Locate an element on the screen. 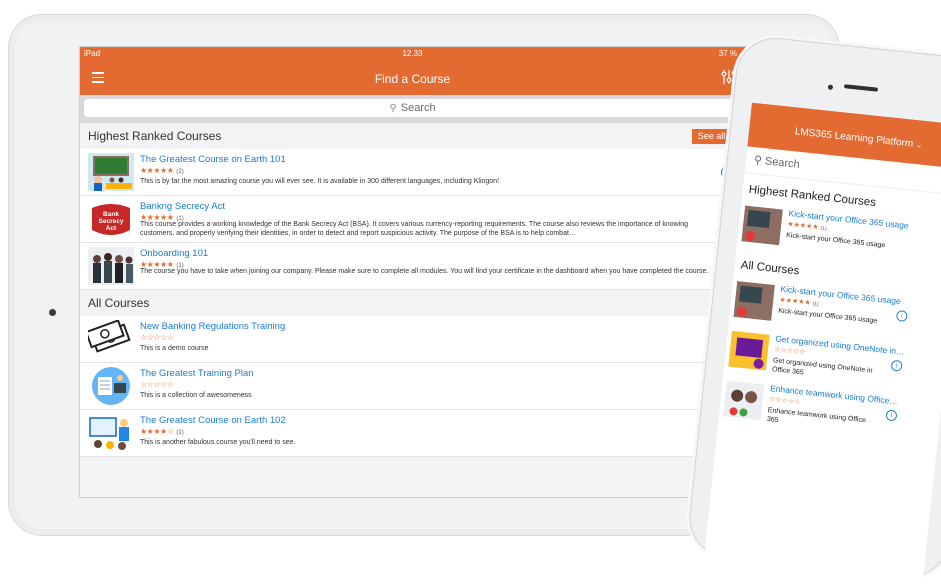  section-title: Highest Ranked Courses is located at coordinates (155, 136).